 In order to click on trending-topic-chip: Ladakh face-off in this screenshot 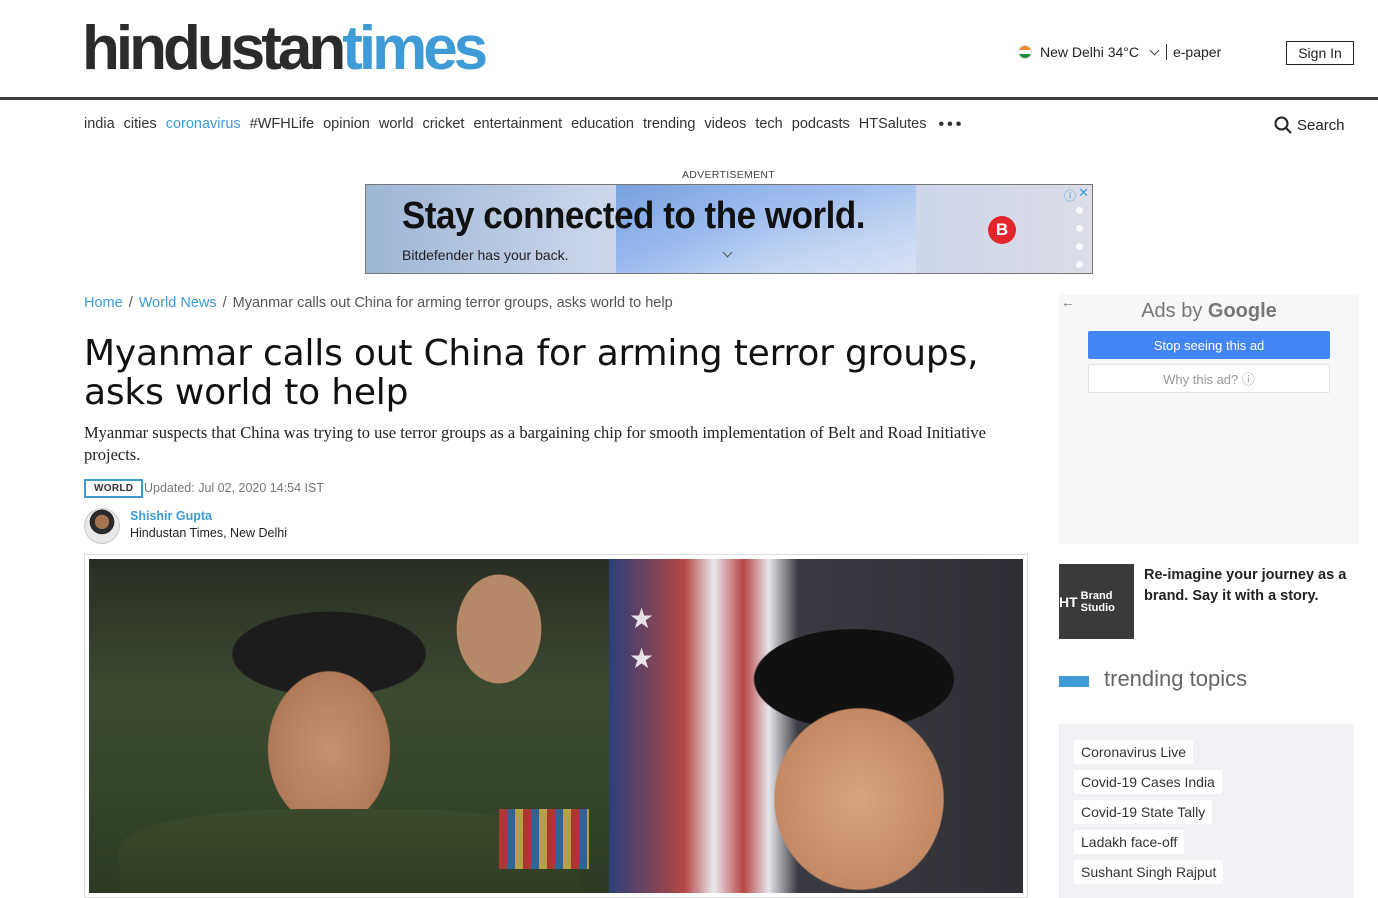, I will do `click(1129, 842)`.